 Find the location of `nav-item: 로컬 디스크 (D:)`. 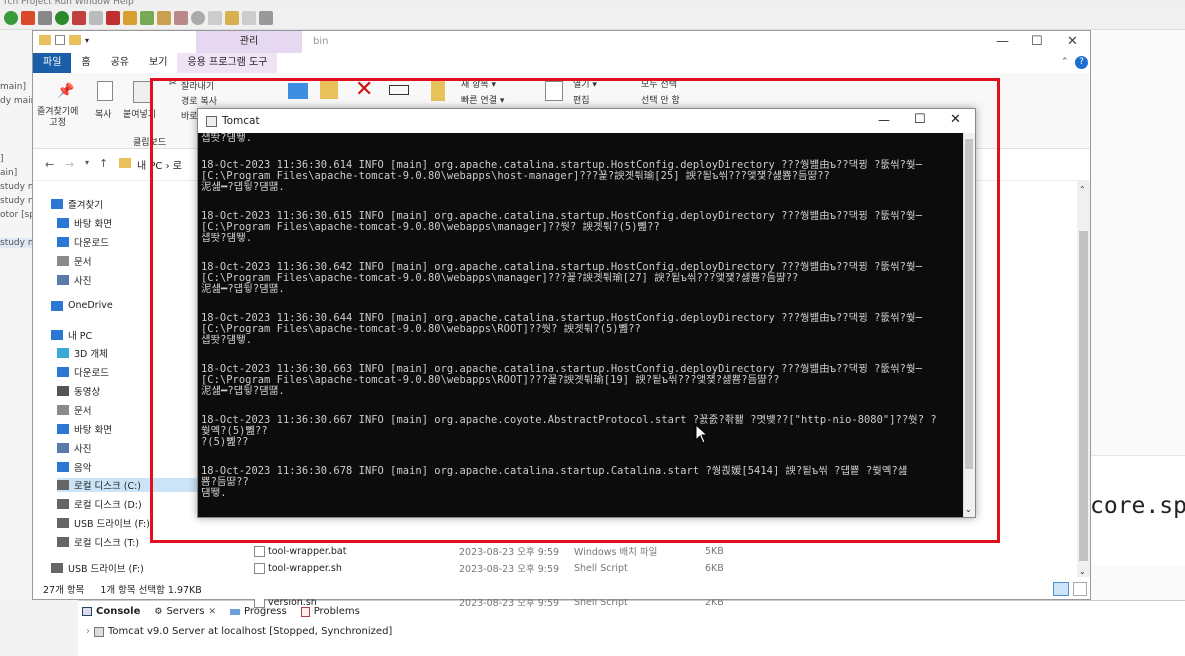

nav-item: 로컬 디스크 (D:) is located at coordinates (99, 504).